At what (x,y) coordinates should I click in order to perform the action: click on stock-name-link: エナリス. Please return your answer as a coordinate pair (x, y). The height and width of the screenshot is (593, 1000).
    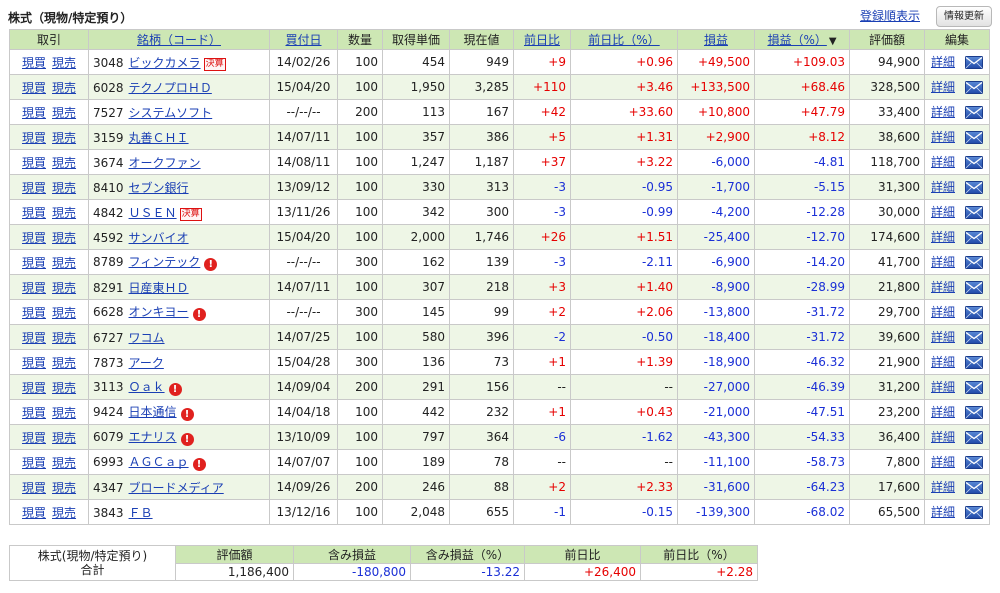
    Looking at the image, I should click on (153, 437).